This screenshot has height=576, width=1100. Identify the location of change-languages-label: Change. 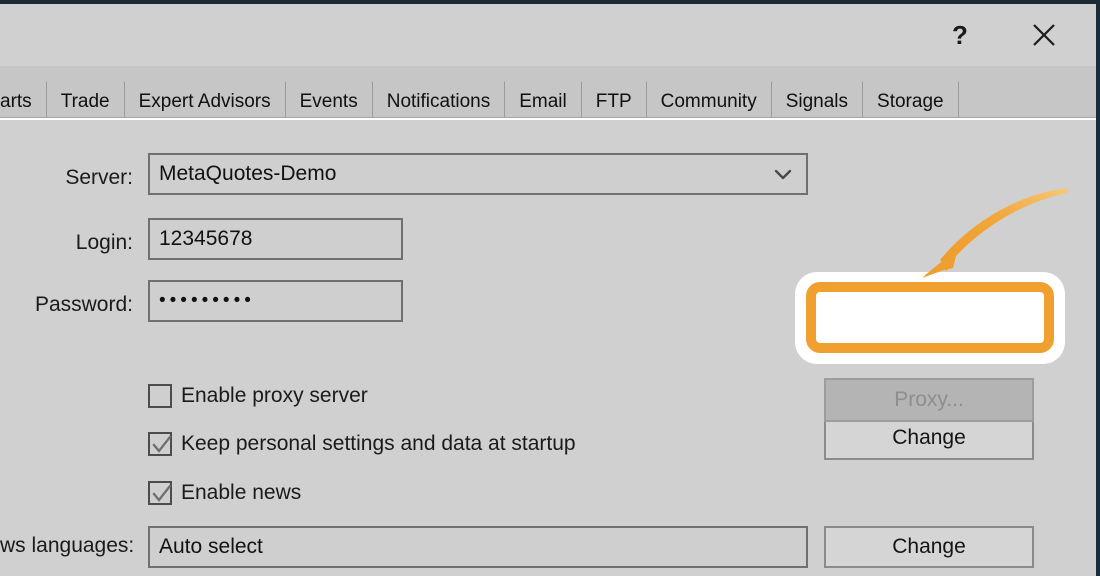
(929, 546).